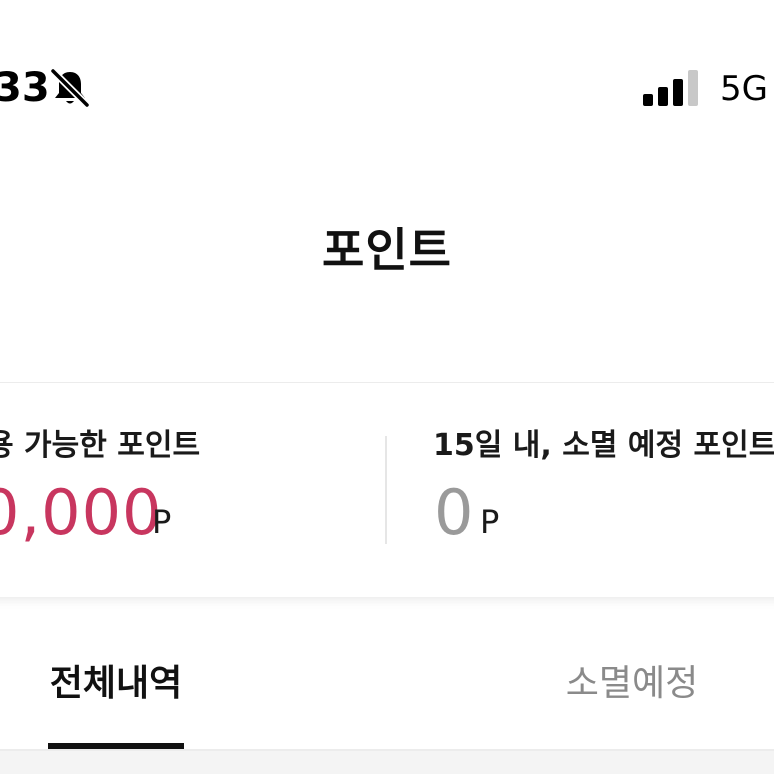 Image resolution: width=774 pixels, height=774 pixels. I want to click on available-points-unit: P, so click(162, 522).